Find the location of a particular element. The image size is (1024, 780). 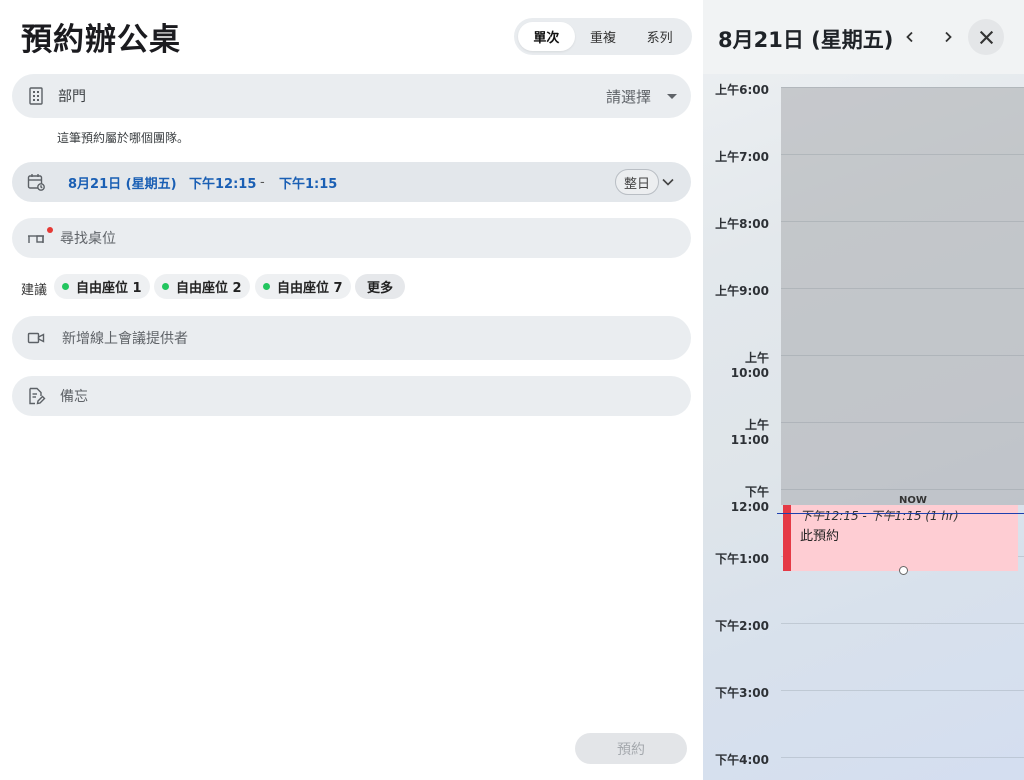

suggestion-chip: 自由座位 7 is located at coordinates (303, 286).